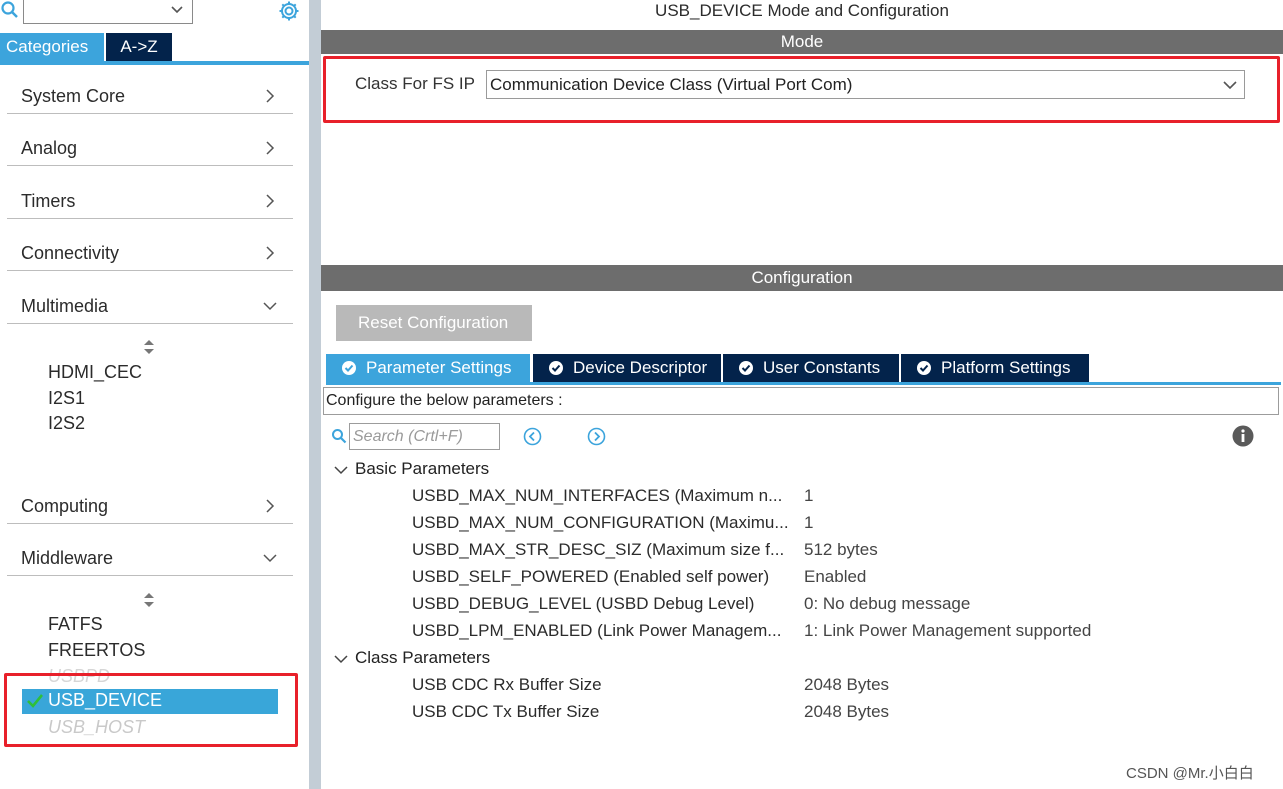 This screenshot has width=1283, height=789. I want to click on next-match-icon, so click(596, 436).